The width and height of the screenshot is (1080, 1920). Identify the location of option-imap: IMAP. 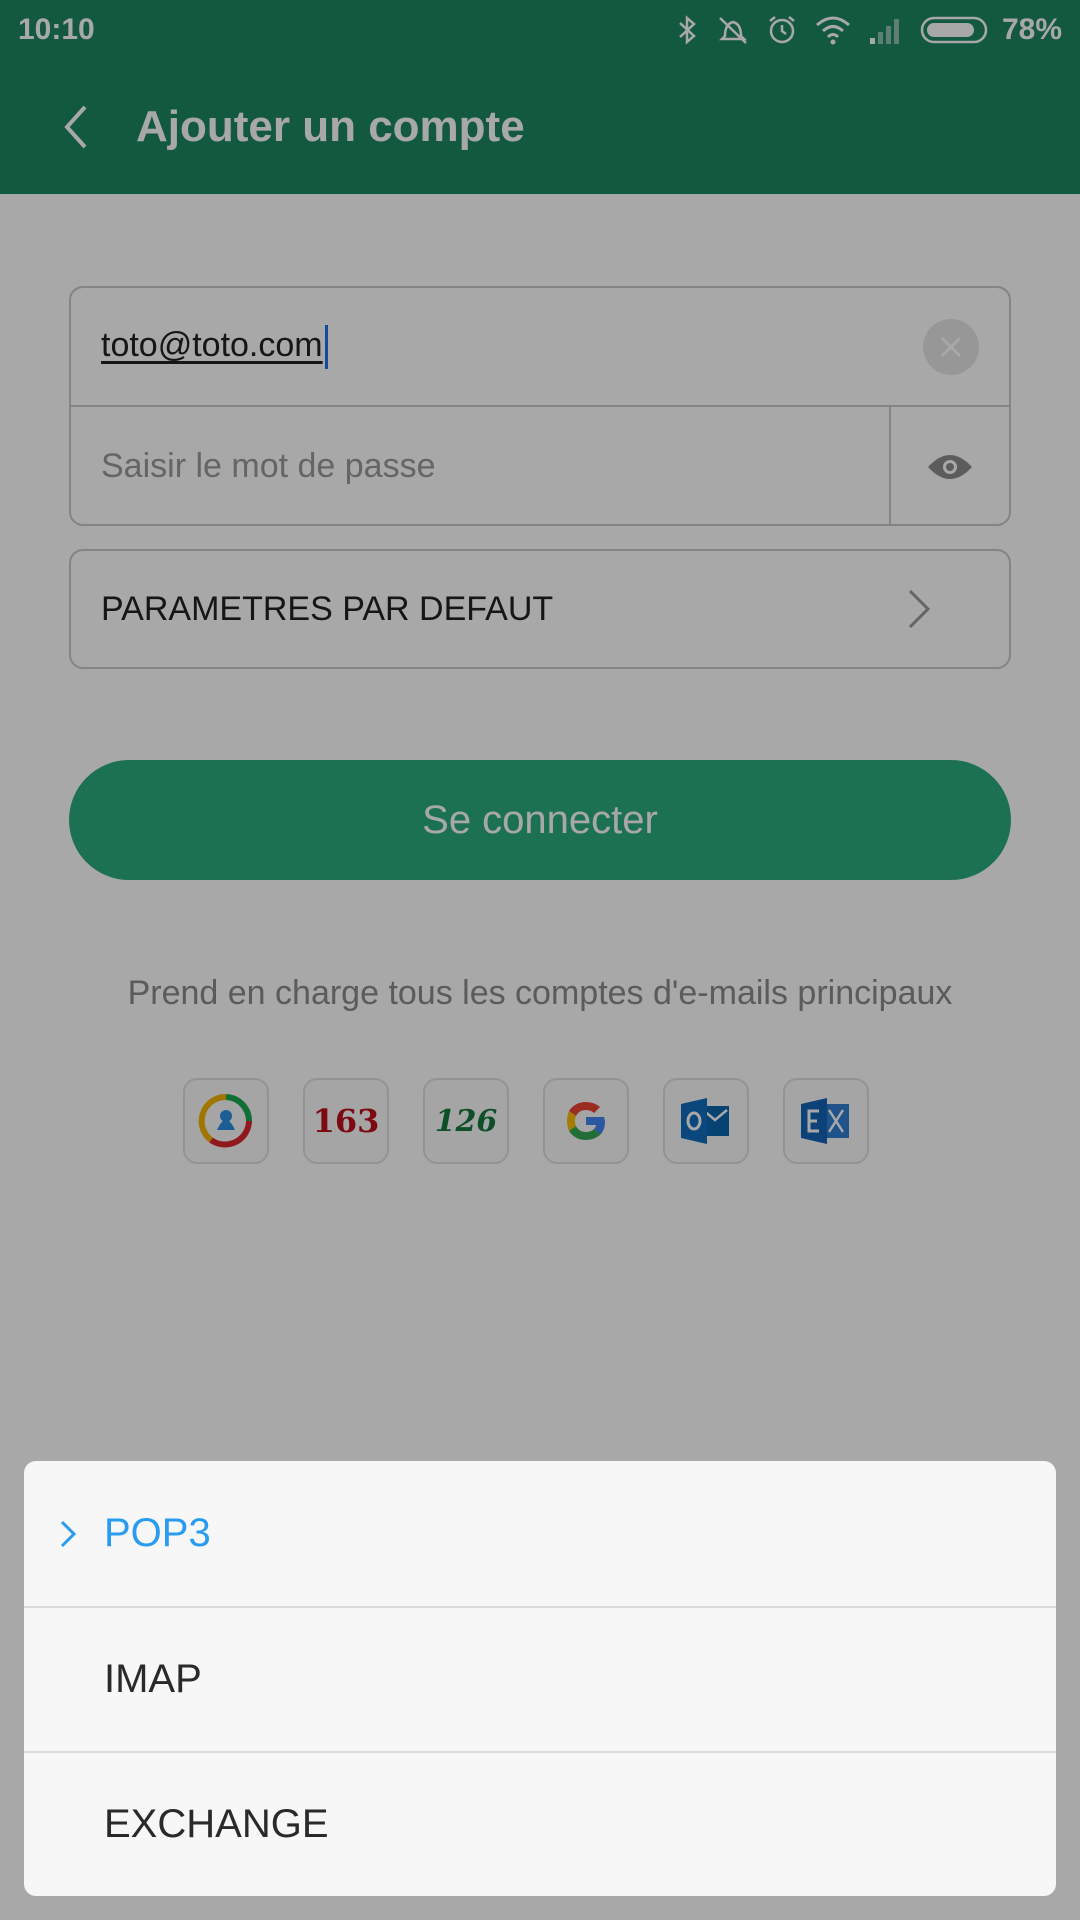
(540, 1678).